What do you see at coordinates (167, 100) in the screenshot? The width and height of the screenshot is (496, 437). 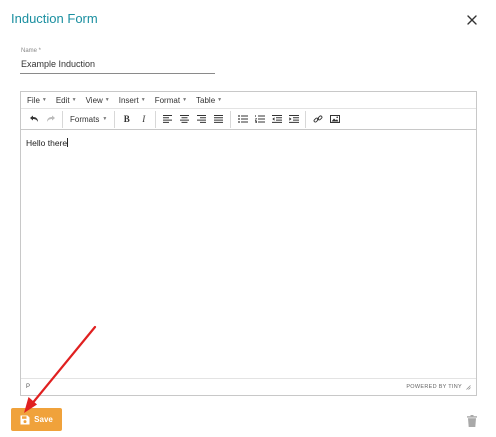 I see `menu-format-label: Format` at bounding box center [167, 100].